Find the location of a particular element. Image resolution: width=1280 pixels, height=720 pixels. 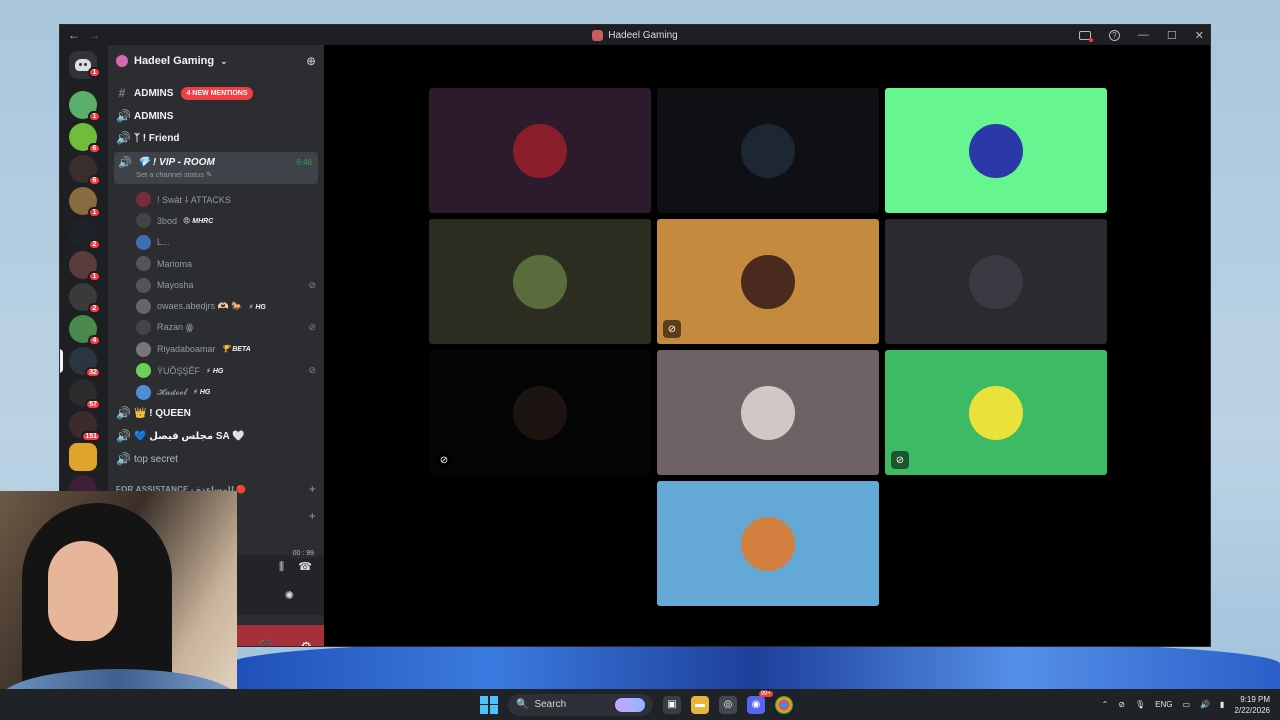

server-icon is located at coordinates (122, 61).